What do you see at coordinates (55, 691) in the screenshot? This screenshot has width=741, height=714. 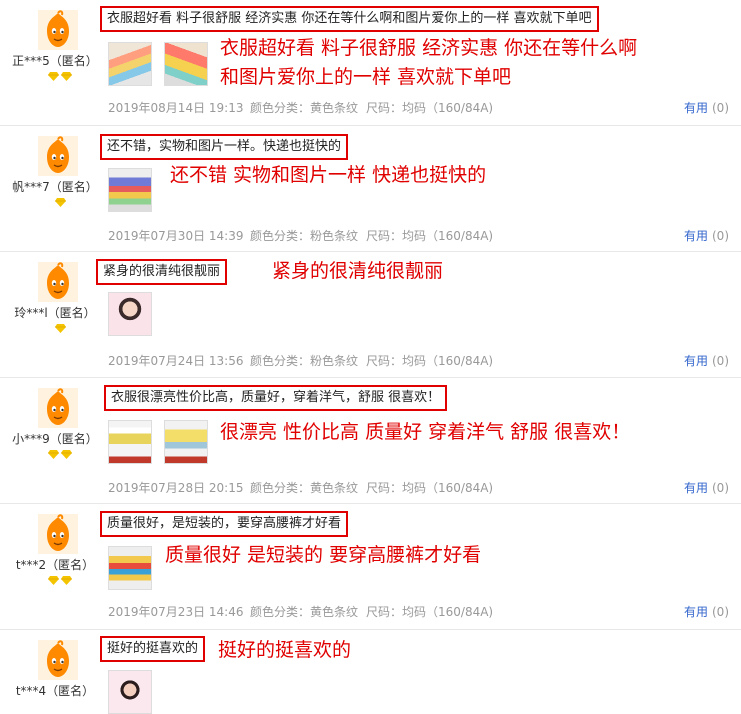 I see `reviewer-name: t***4（匿名）` at bounding box center [55, 691].